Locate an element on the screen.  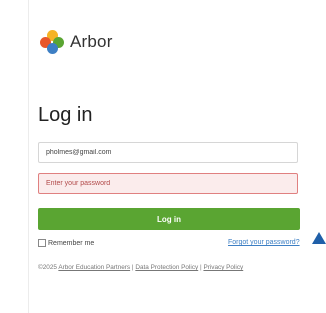
data-protection-link: Data Protection Policy is located at coordinates (166, 267).